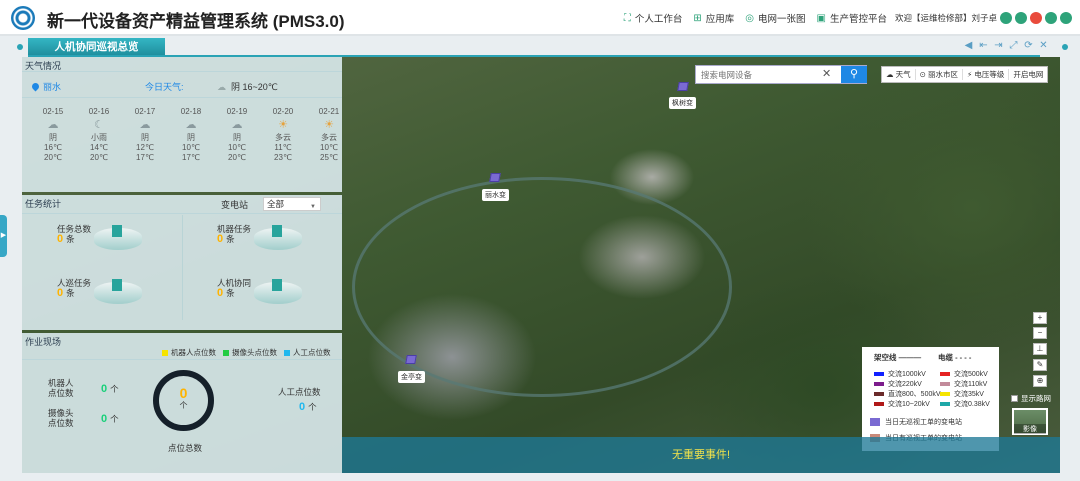  Describe the element at coordinates (43, 342) in the screenshot. I see `panel-title: 作业现场` at that location.